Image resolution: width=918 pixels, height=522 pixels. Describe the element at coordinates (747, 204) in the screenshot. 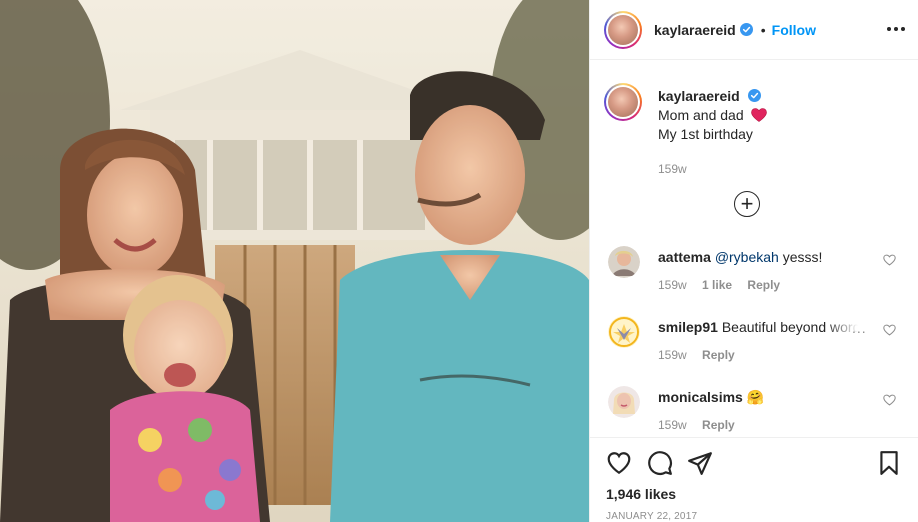

I see `plus-circle-icon: +` at that location.